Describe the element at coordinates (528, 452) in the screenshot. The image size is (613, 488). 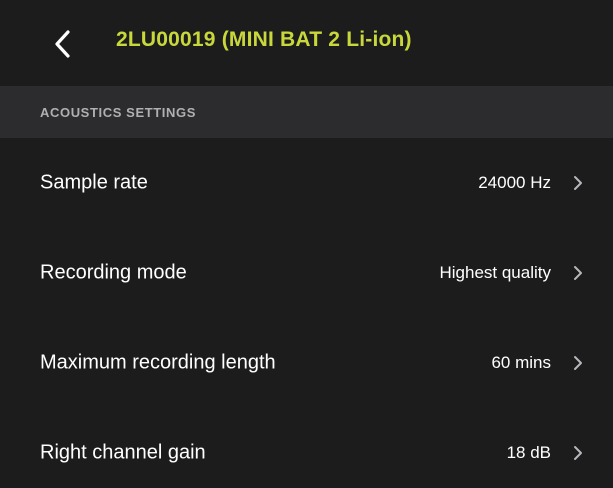
I see `setting-value: 18 dB` at that location.